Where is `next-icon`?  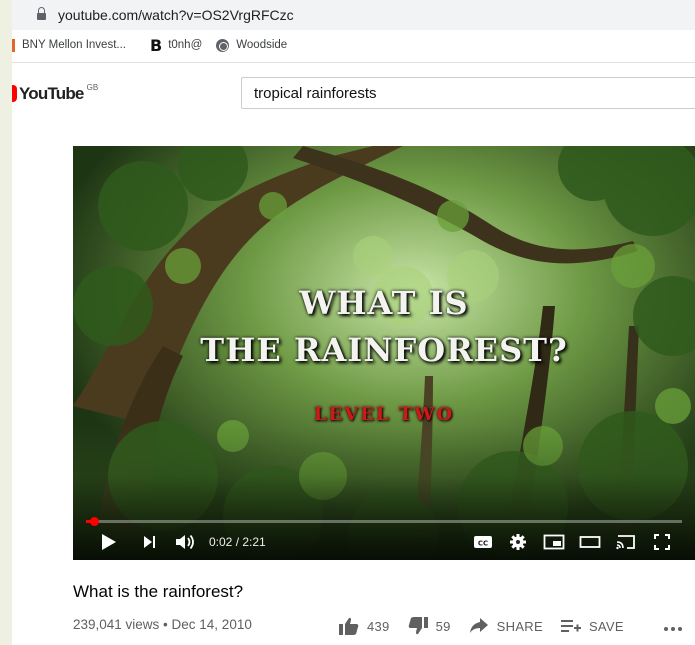 next-icon is located at coordinates (150, 544).